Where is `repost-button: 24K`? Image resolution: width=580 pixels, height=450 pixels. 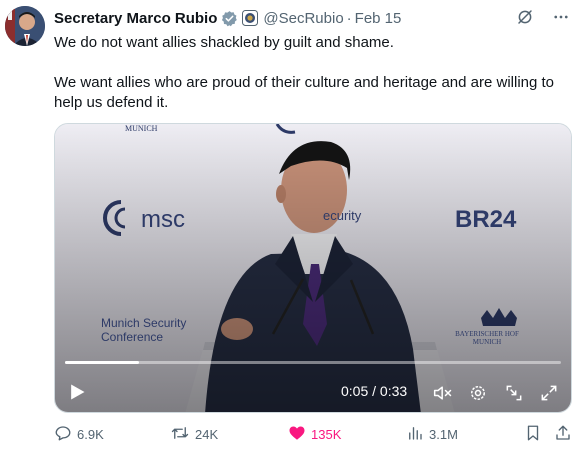
repost-button: 24K is located at coordinates (194, 434).